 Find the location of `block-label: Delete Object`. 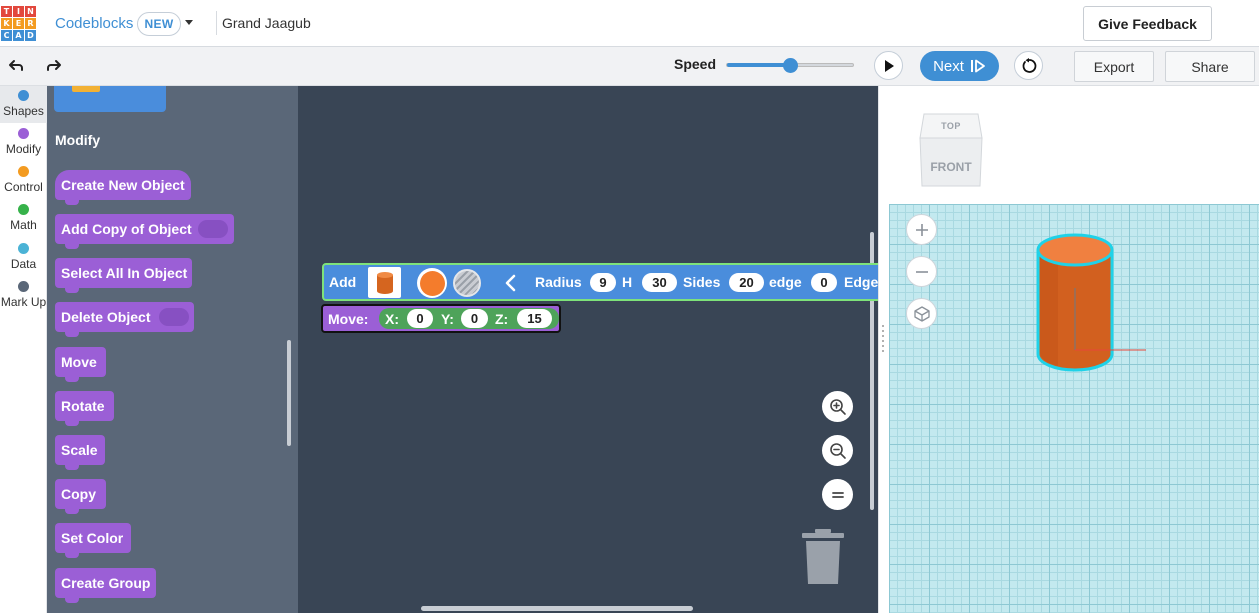

block-label: Delete Object is located at coordinates (106, 317).